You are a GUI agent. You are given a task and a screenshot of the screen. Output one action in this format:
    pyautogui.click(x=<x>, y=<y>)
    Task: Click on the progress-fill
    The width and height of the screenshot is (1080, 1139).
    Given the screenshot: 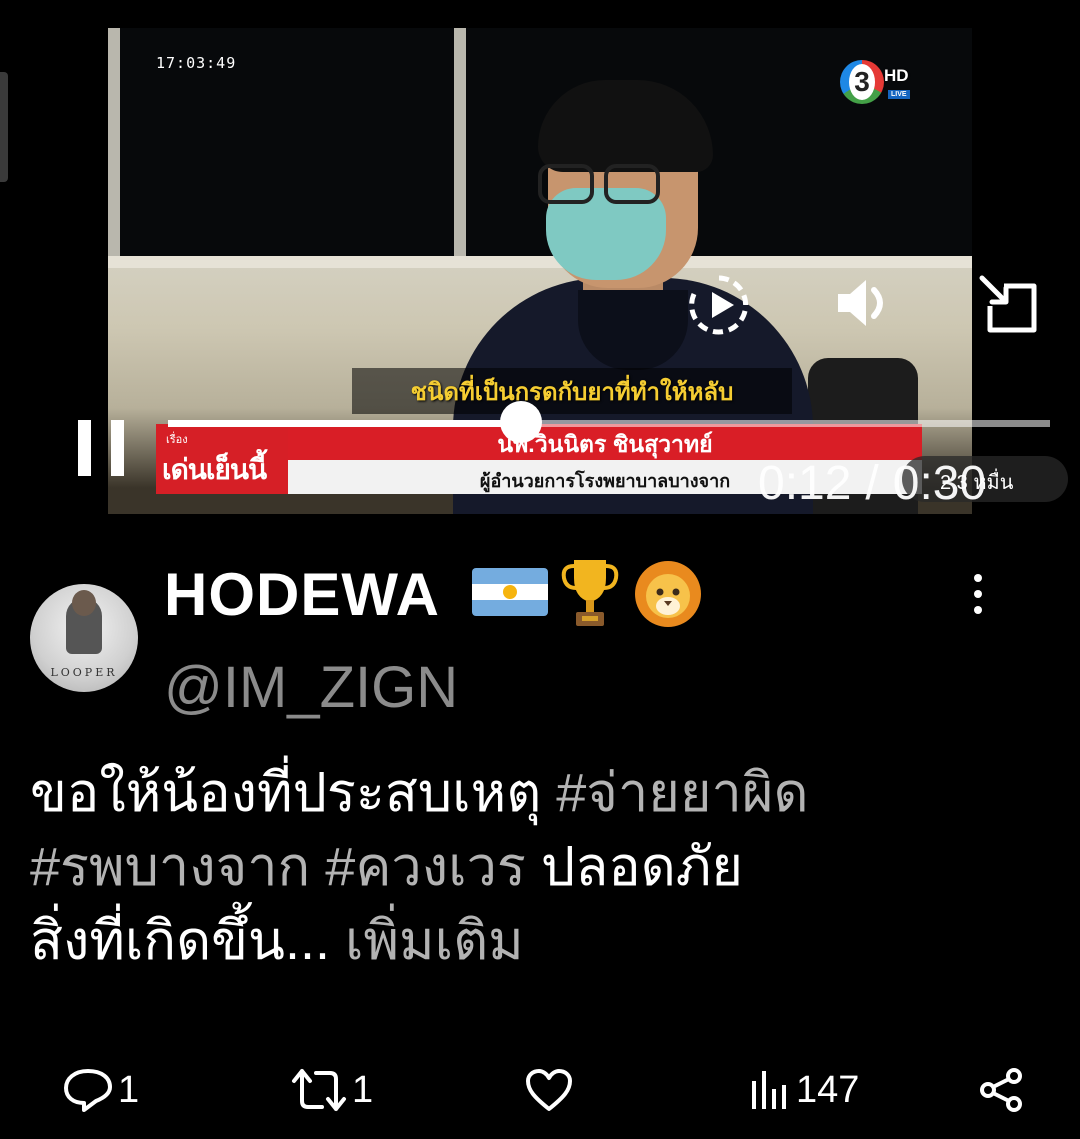 What is the action you would take?
    pyautogui.click(x=344, y=423)
    